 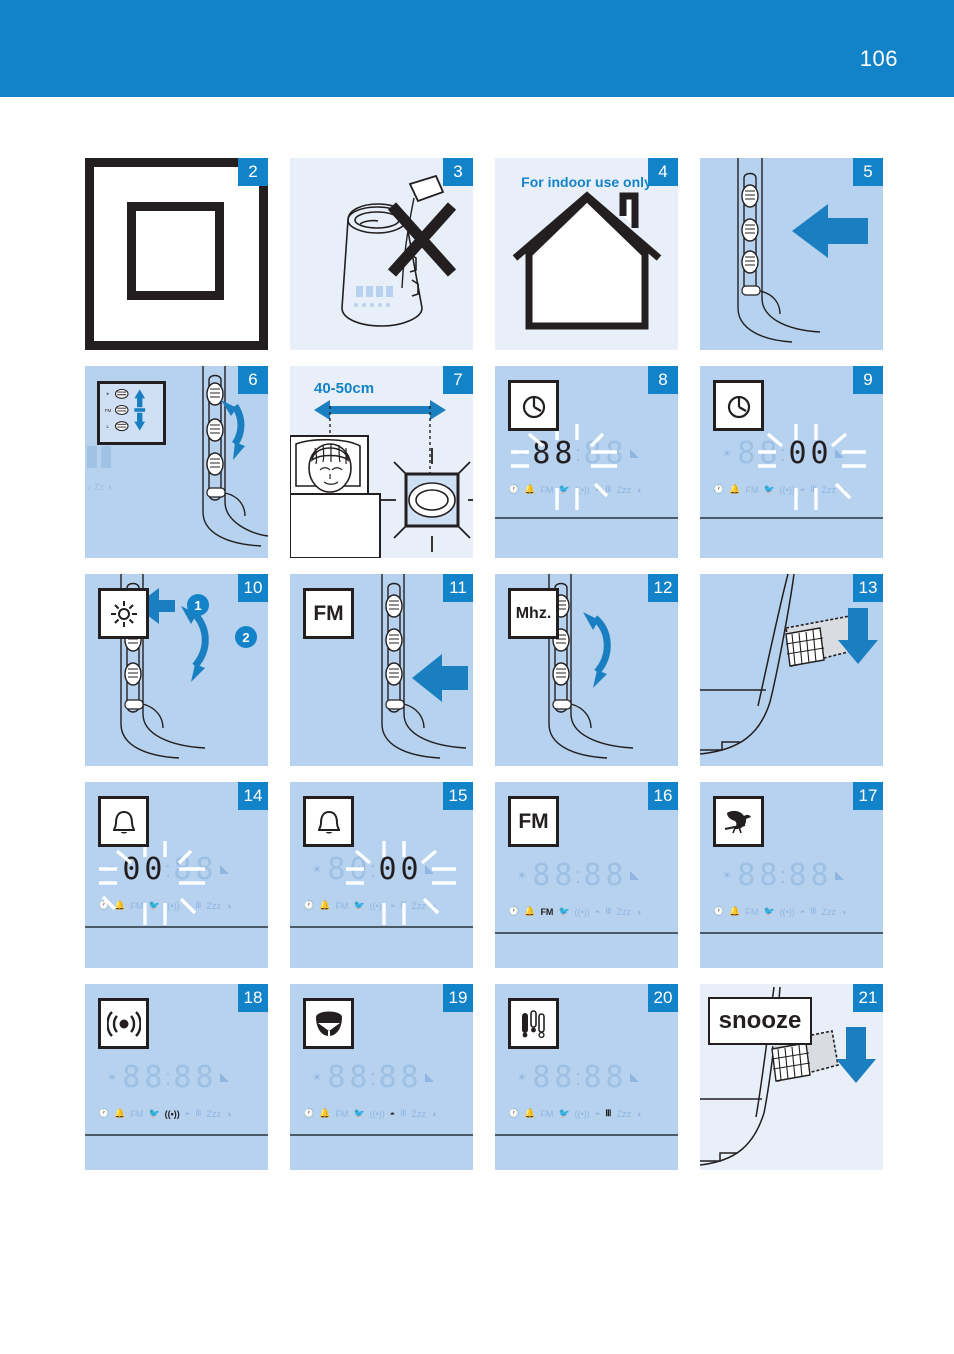 What do you see at coordinates (868, 998) in the screenshot?
I see `panel-number-badge: 21` at bounding box center [868, 998].